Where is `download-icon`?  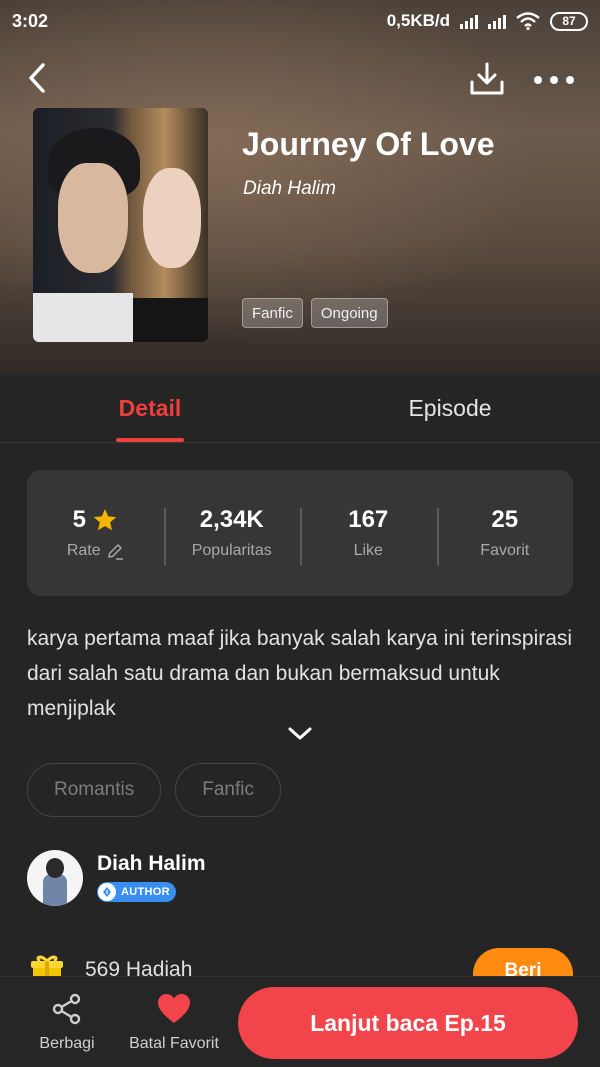 download-icon is located at coordinates (487, 79).